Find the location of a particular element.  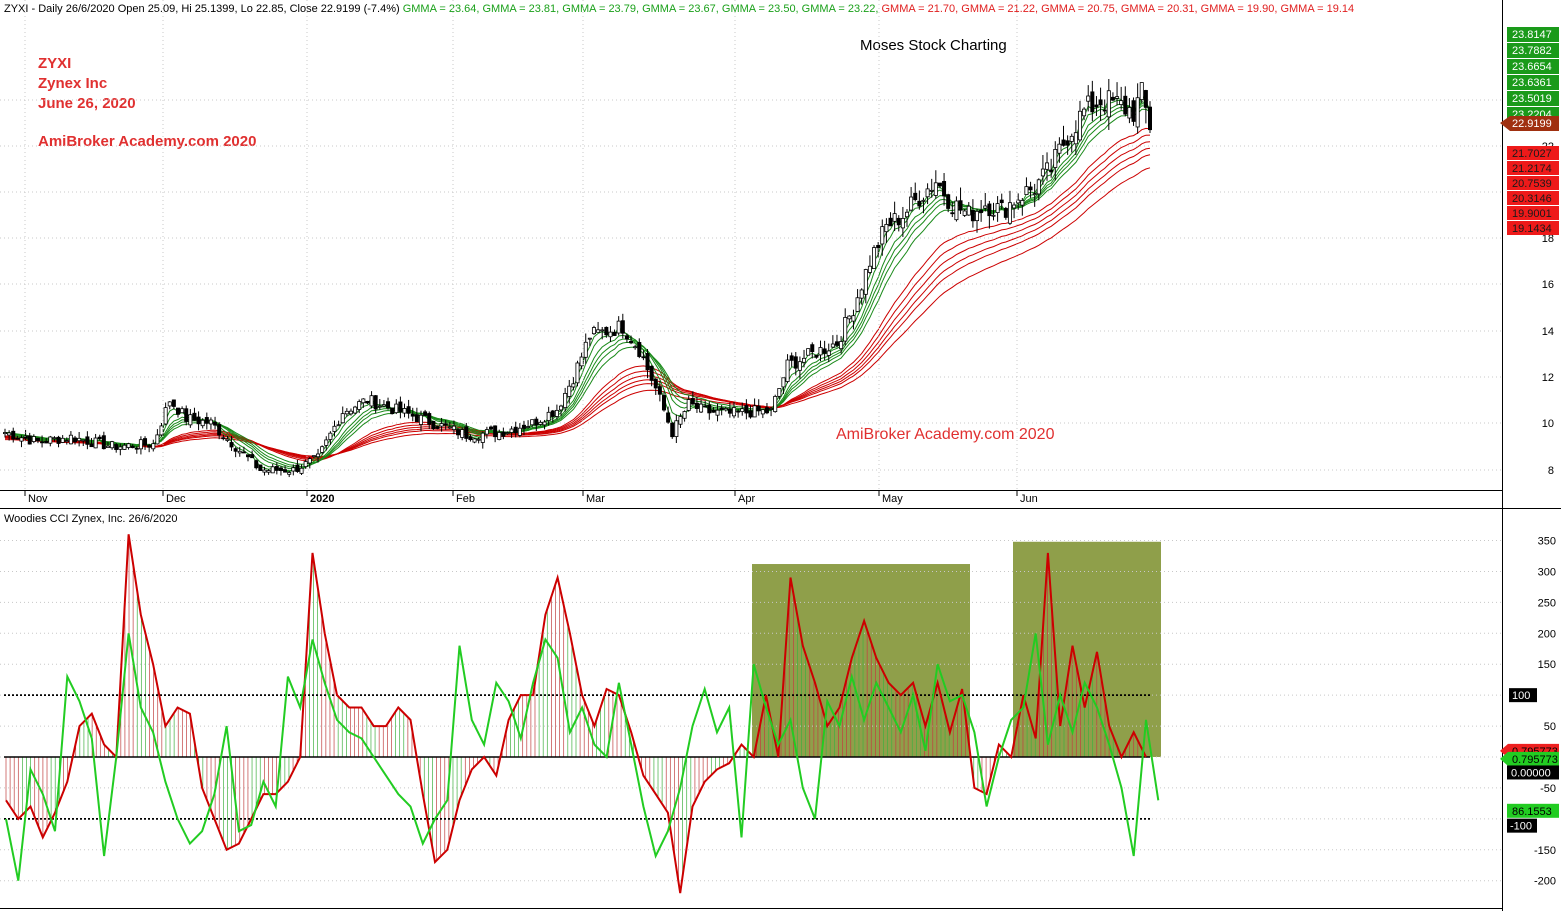

x-tick-label: May is located at coordinates (892, 499).